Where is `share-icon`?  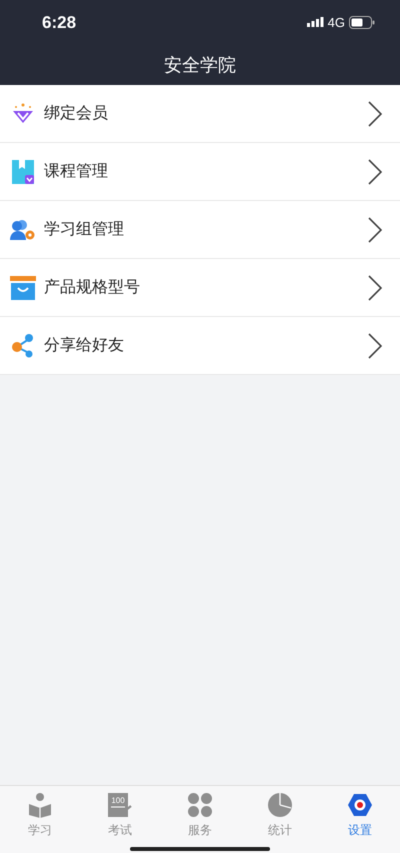 share-icon is located at coordinates (23, 346).